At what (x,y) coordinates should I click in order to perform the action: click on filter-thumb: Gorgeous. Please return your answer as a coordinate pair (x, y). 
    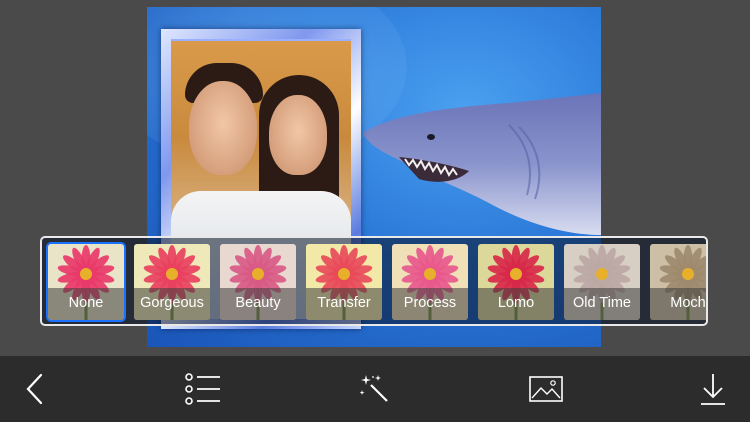
    Looking at the image, I should click on (172, 282).